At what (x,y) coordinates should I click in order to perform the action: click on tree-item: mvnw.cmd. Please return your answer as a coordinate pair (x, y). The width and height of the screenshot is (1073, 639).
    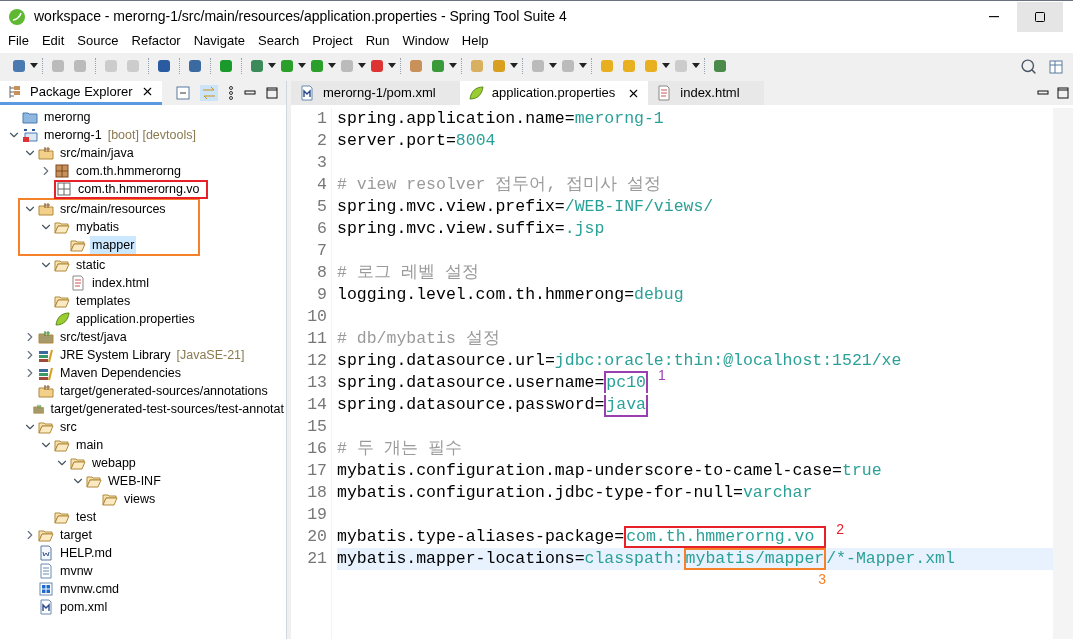
    Looking at the image, I should click on (90, 589).